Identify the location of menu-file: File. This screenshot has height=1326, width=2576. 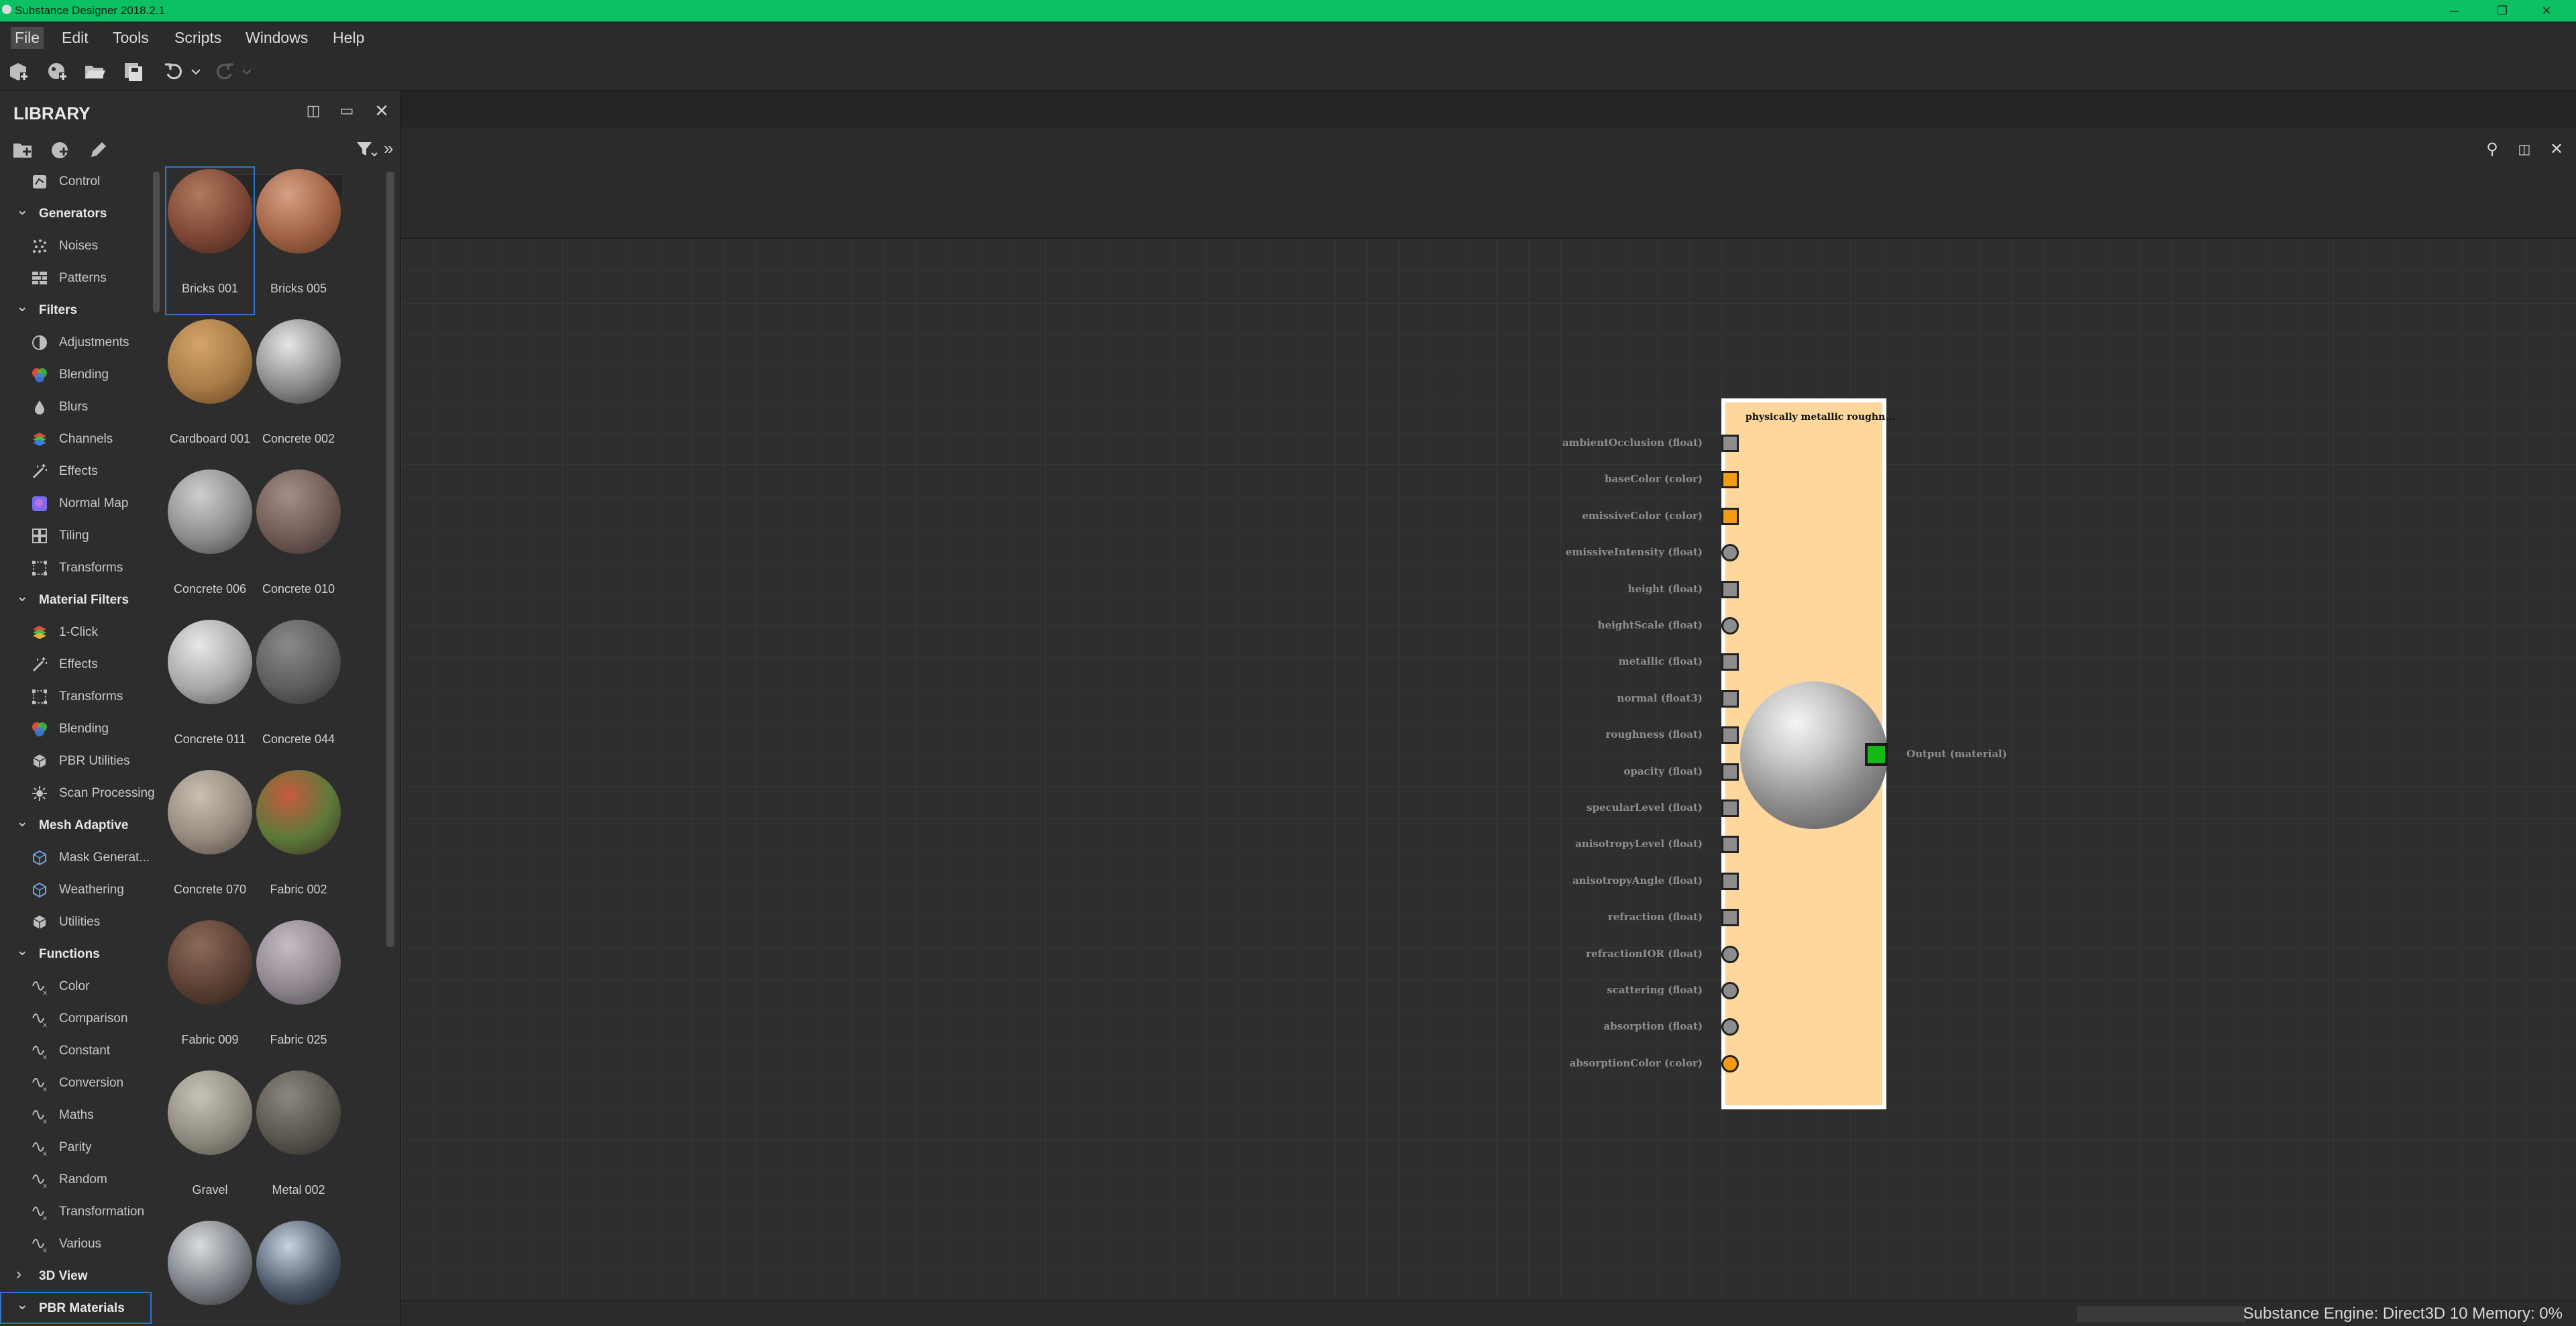
(27, 38).